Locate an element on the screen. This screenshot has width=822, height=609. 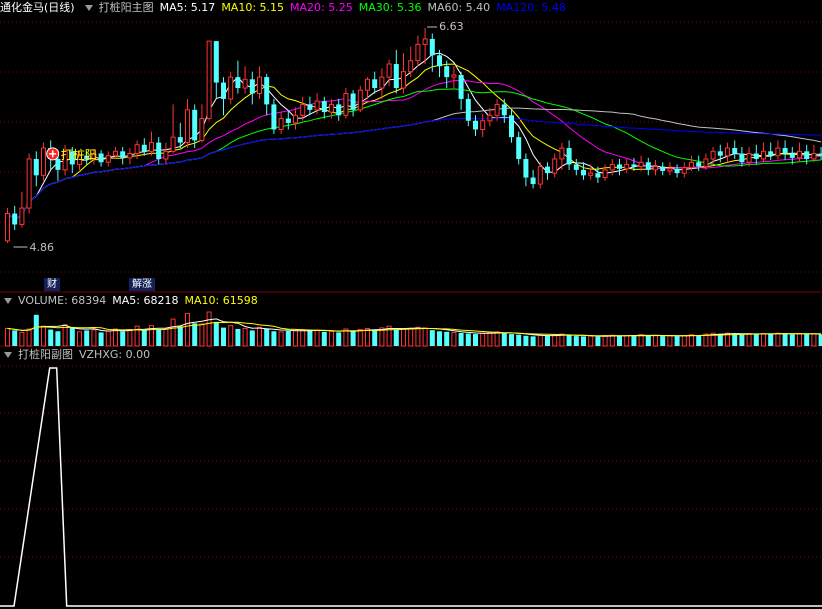
sub-panel-title: 打桩阳副图 is located at coordinates (45, 354).